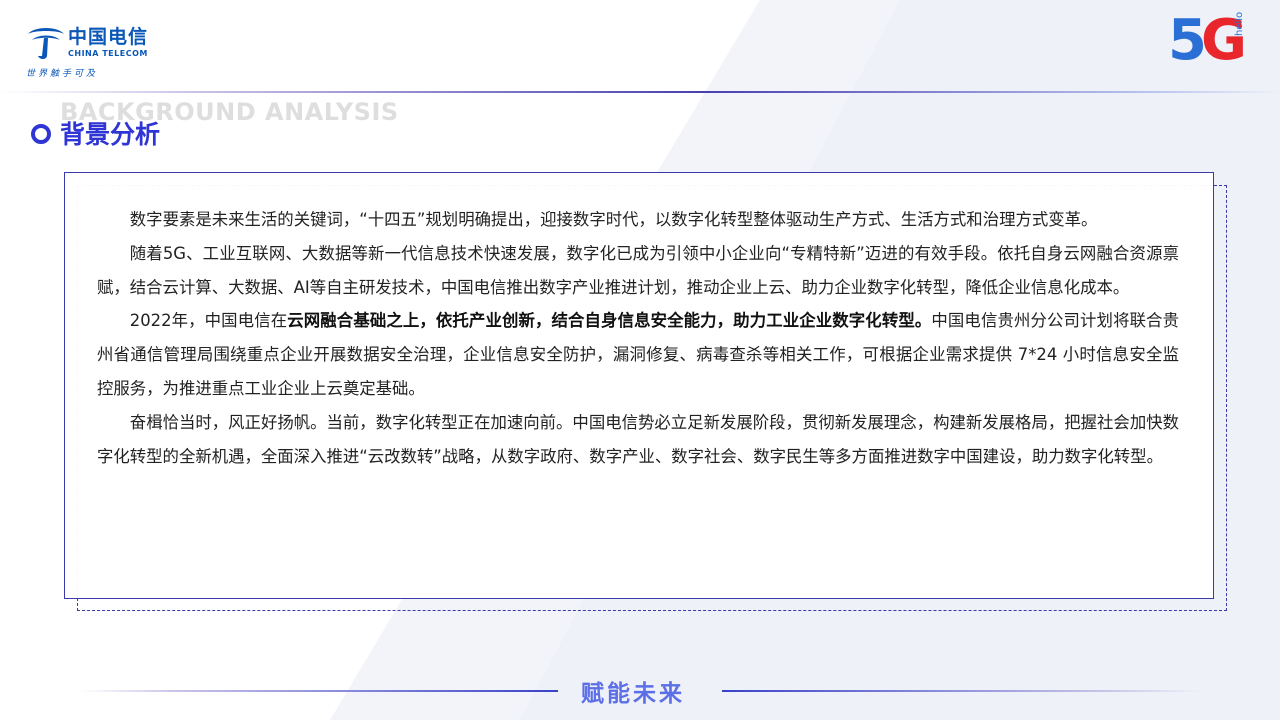 This screenshot has width=1280, height=720. I want to click on footer-line-left, so click(319, 691).